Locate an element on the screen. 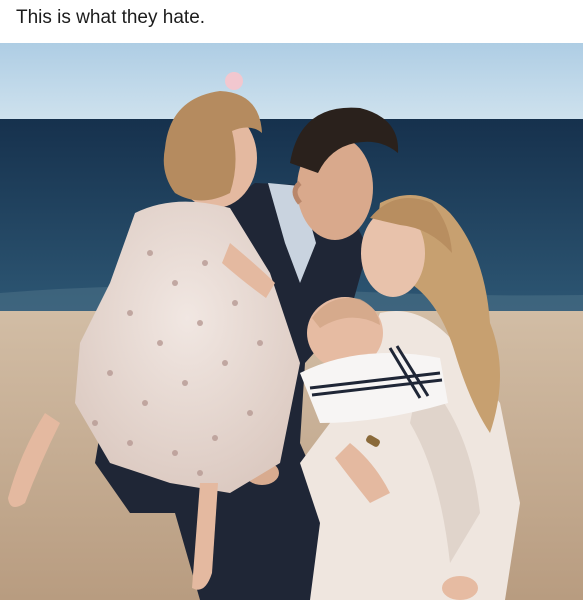 Image resolution: width=583 pixels, height=600 pixels. sky is located at coordinates (291, 82).